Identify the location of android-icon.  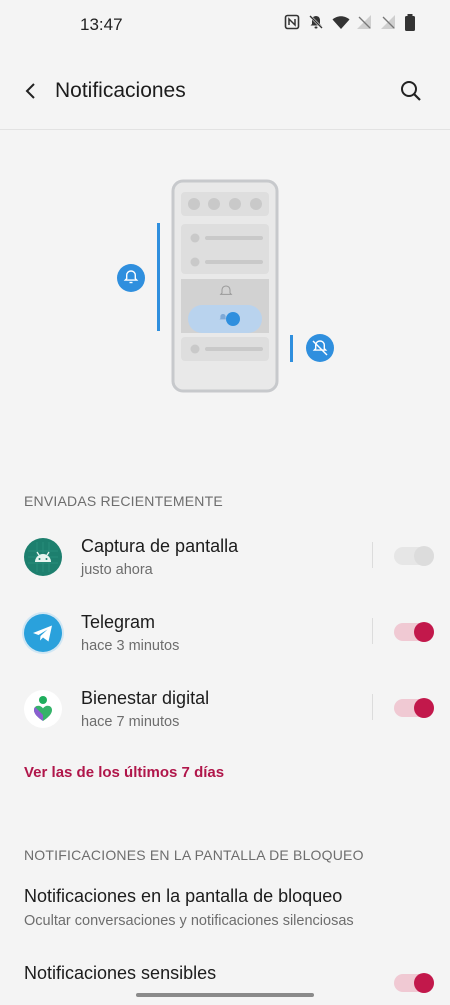
(43, 557).